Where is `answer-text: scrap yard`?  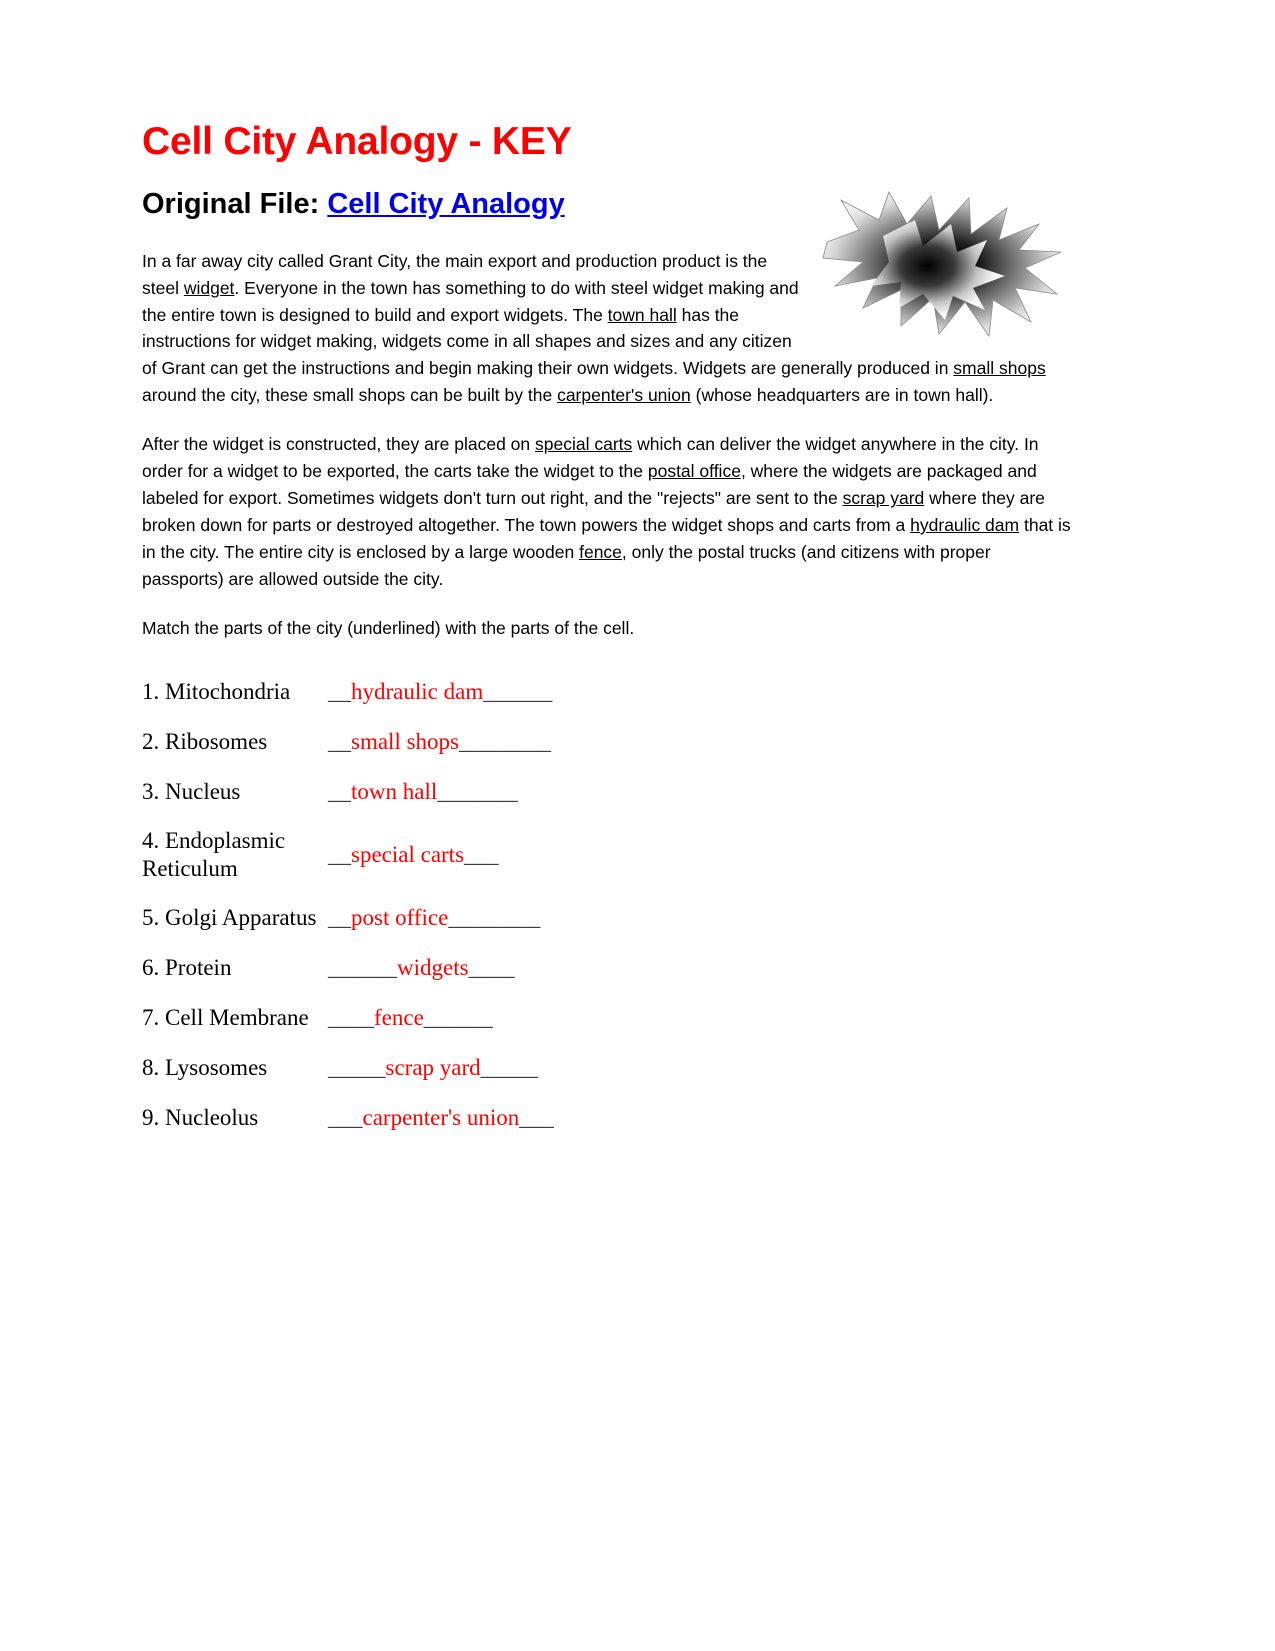
answer-text: scrap yard is located at coordinates (433, 1067).